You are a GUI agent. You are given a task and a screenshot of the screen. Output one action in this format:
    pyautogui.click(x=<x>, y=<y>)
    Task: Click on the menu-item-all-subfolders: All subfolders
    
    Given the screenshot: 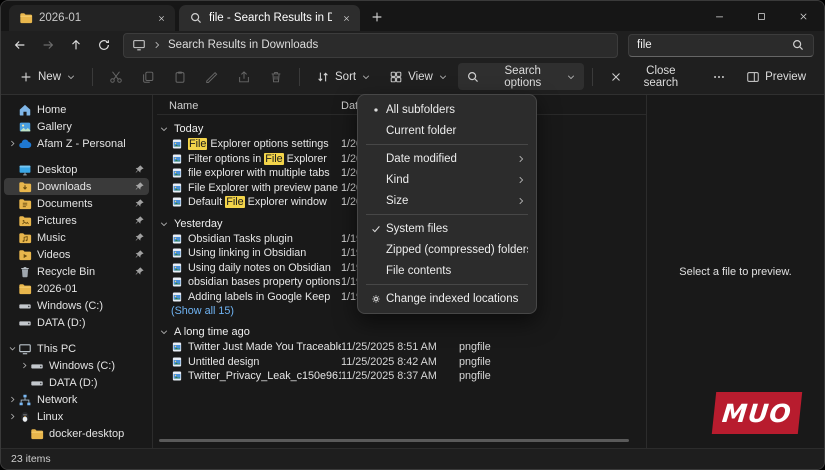 What is the action you would take?
    pyautogui.click(x=447, y=109)
    